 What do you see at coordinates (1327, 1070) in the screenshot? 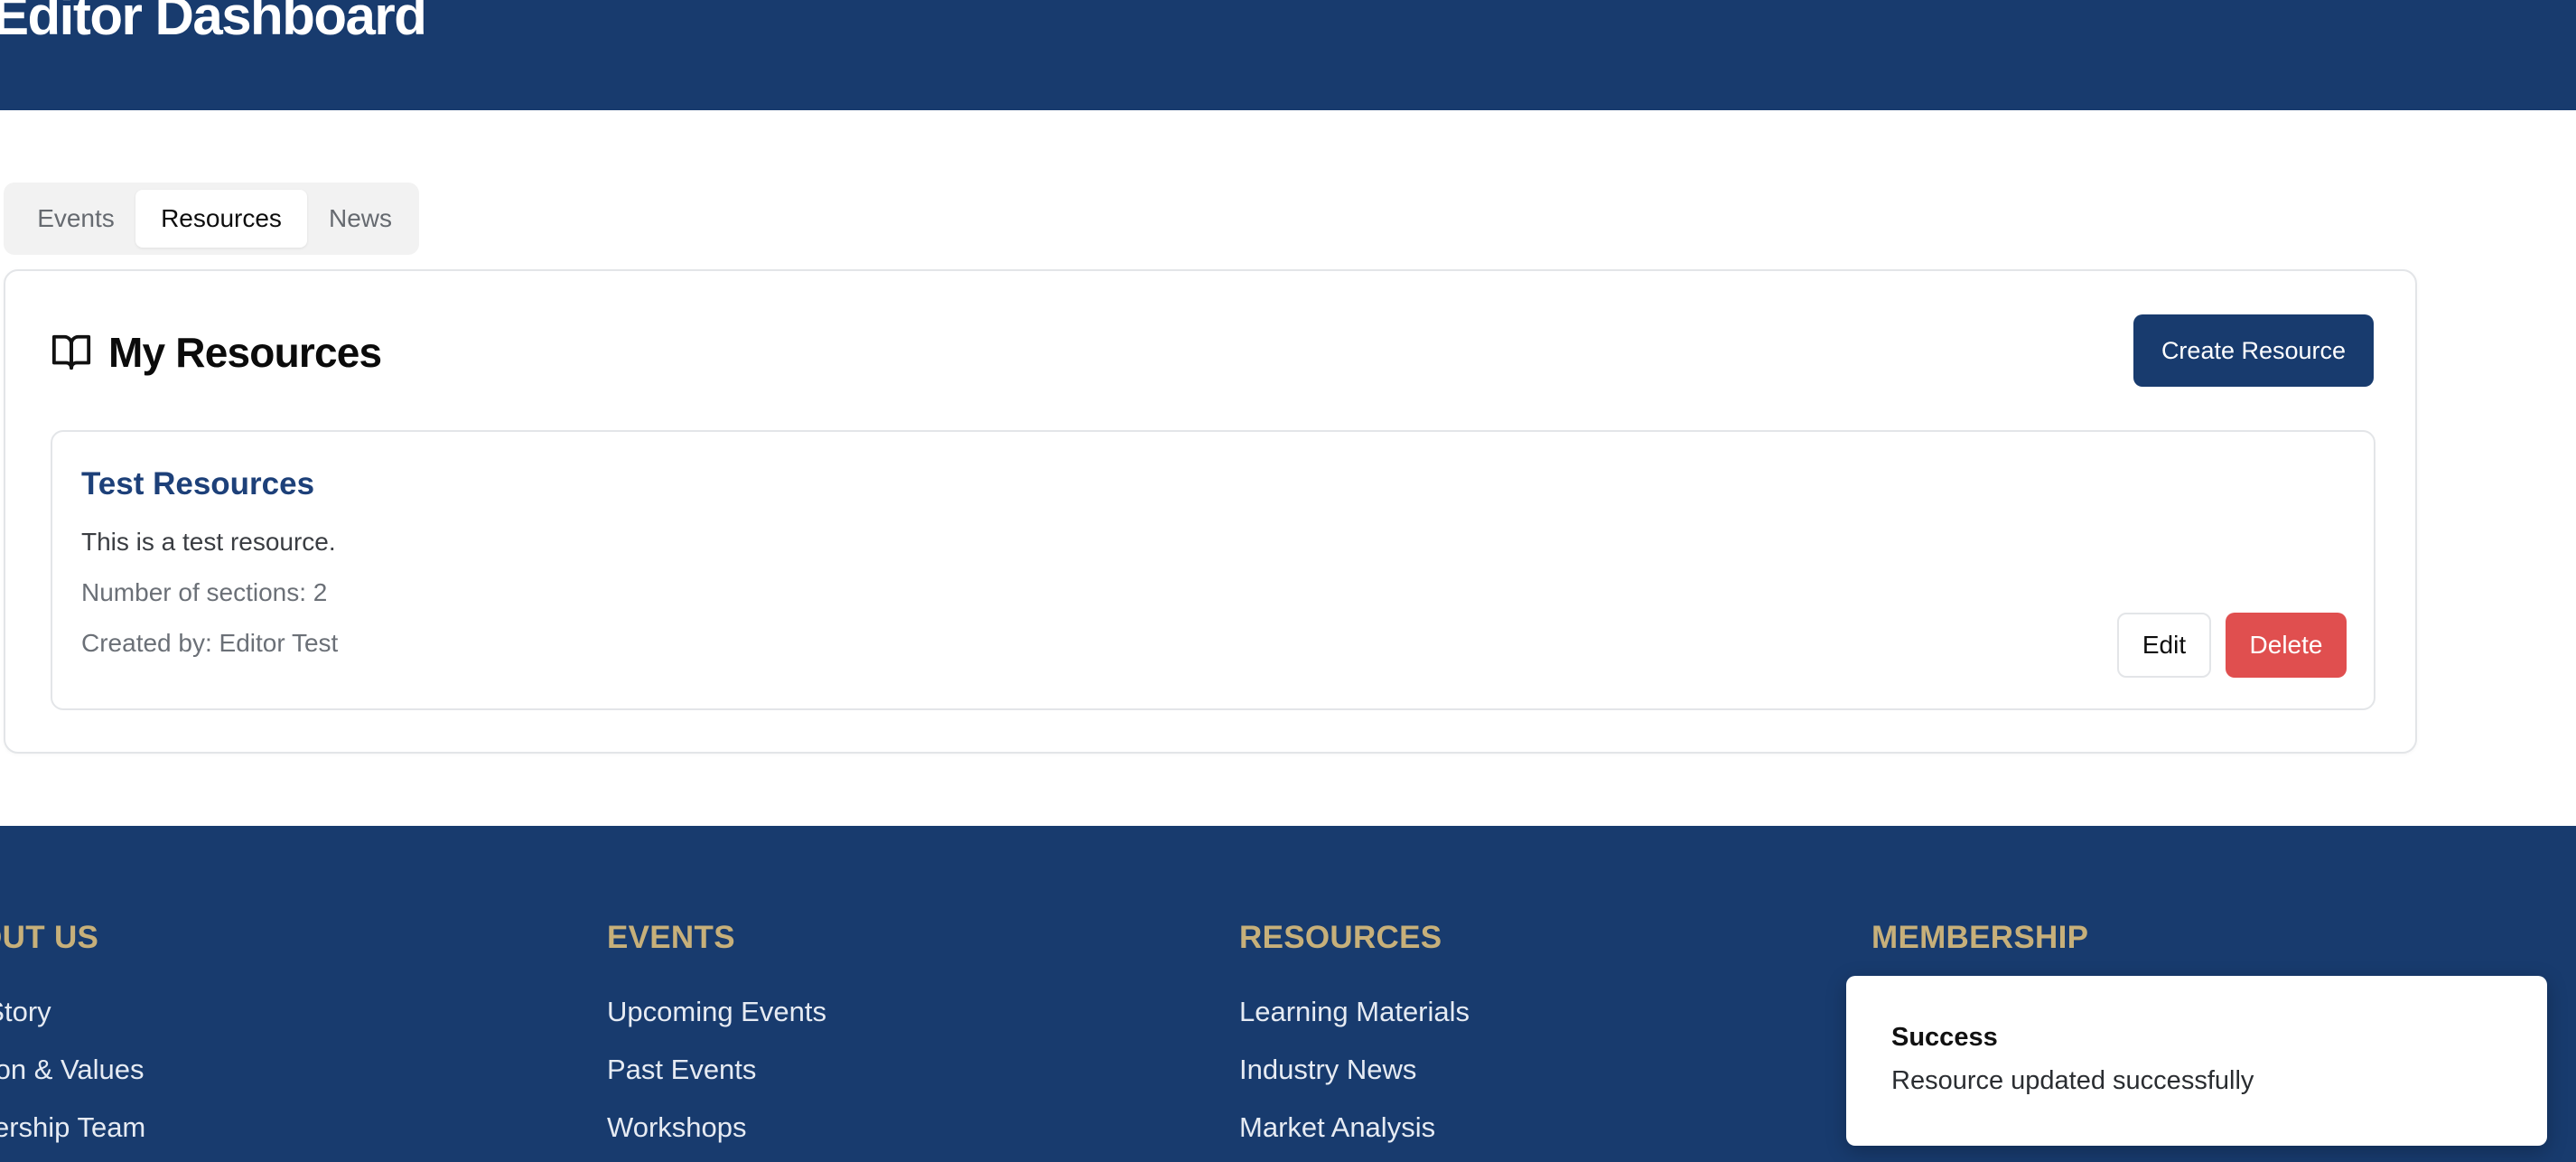
I see `footer-link: Industry News` at bounding box center [1327, 1070].